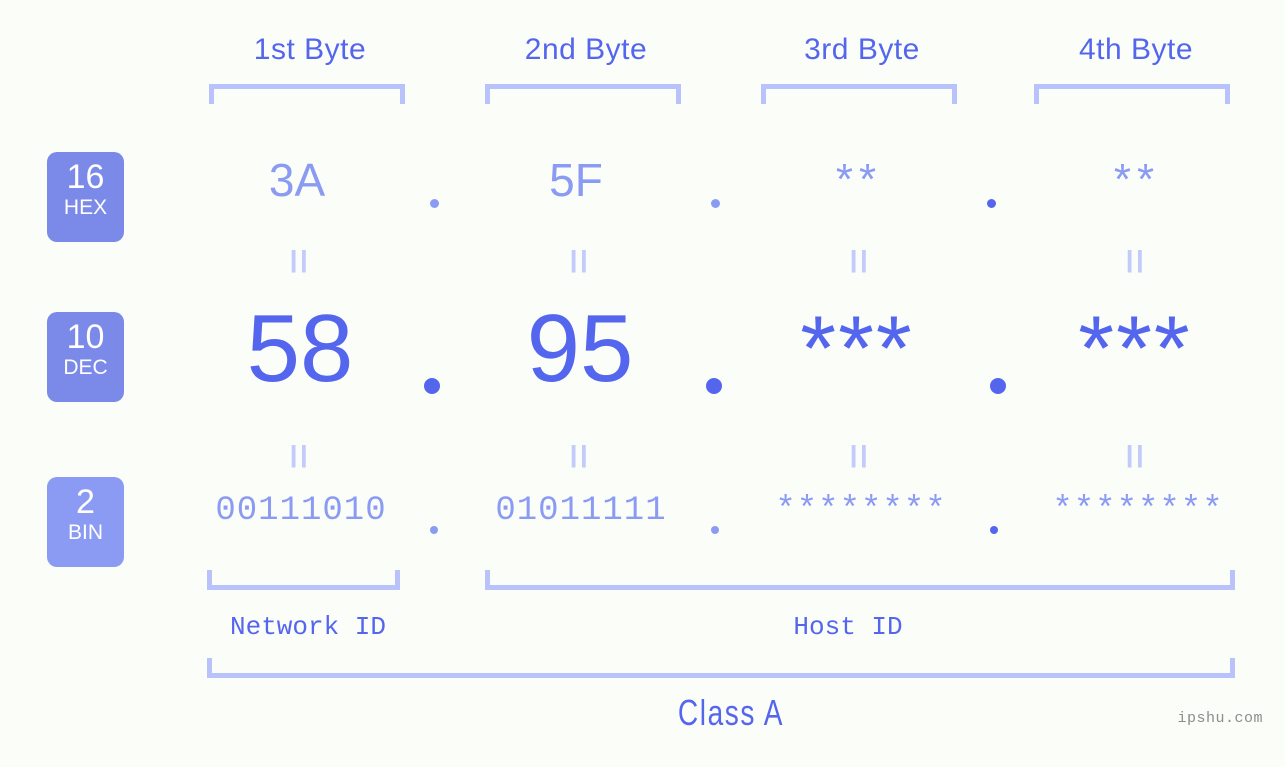 Image resolution: width=1285 pixels, height=767 pixels. Describe the element at coordinates (1136, 261) in the screenshot. I see `equality-mark-hex-dec-4: II` at that location.